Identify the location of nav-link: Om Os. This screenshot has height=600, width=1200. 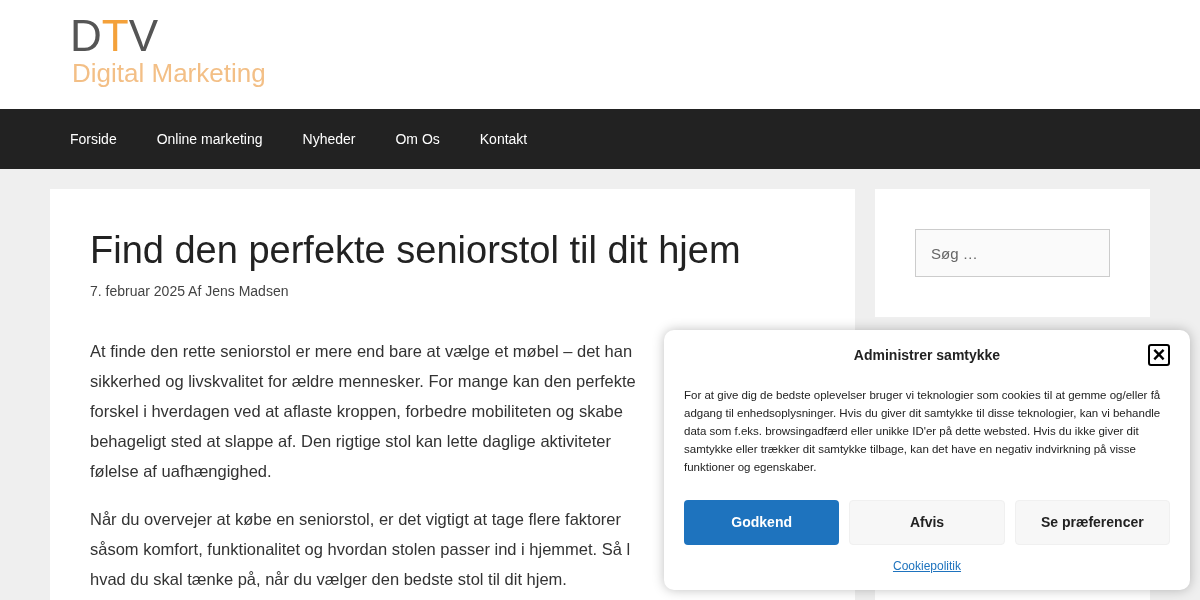
(417, 139).